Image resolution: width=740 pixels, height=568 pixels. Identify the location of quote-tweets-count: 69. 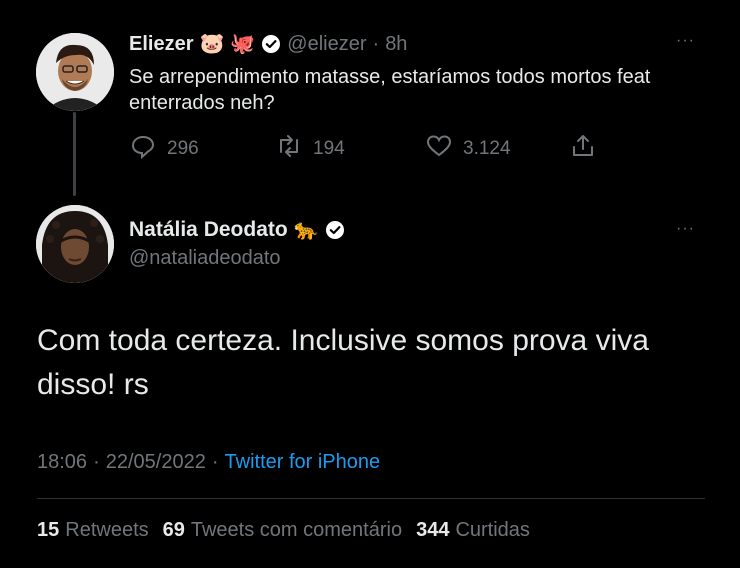
(173, 530).